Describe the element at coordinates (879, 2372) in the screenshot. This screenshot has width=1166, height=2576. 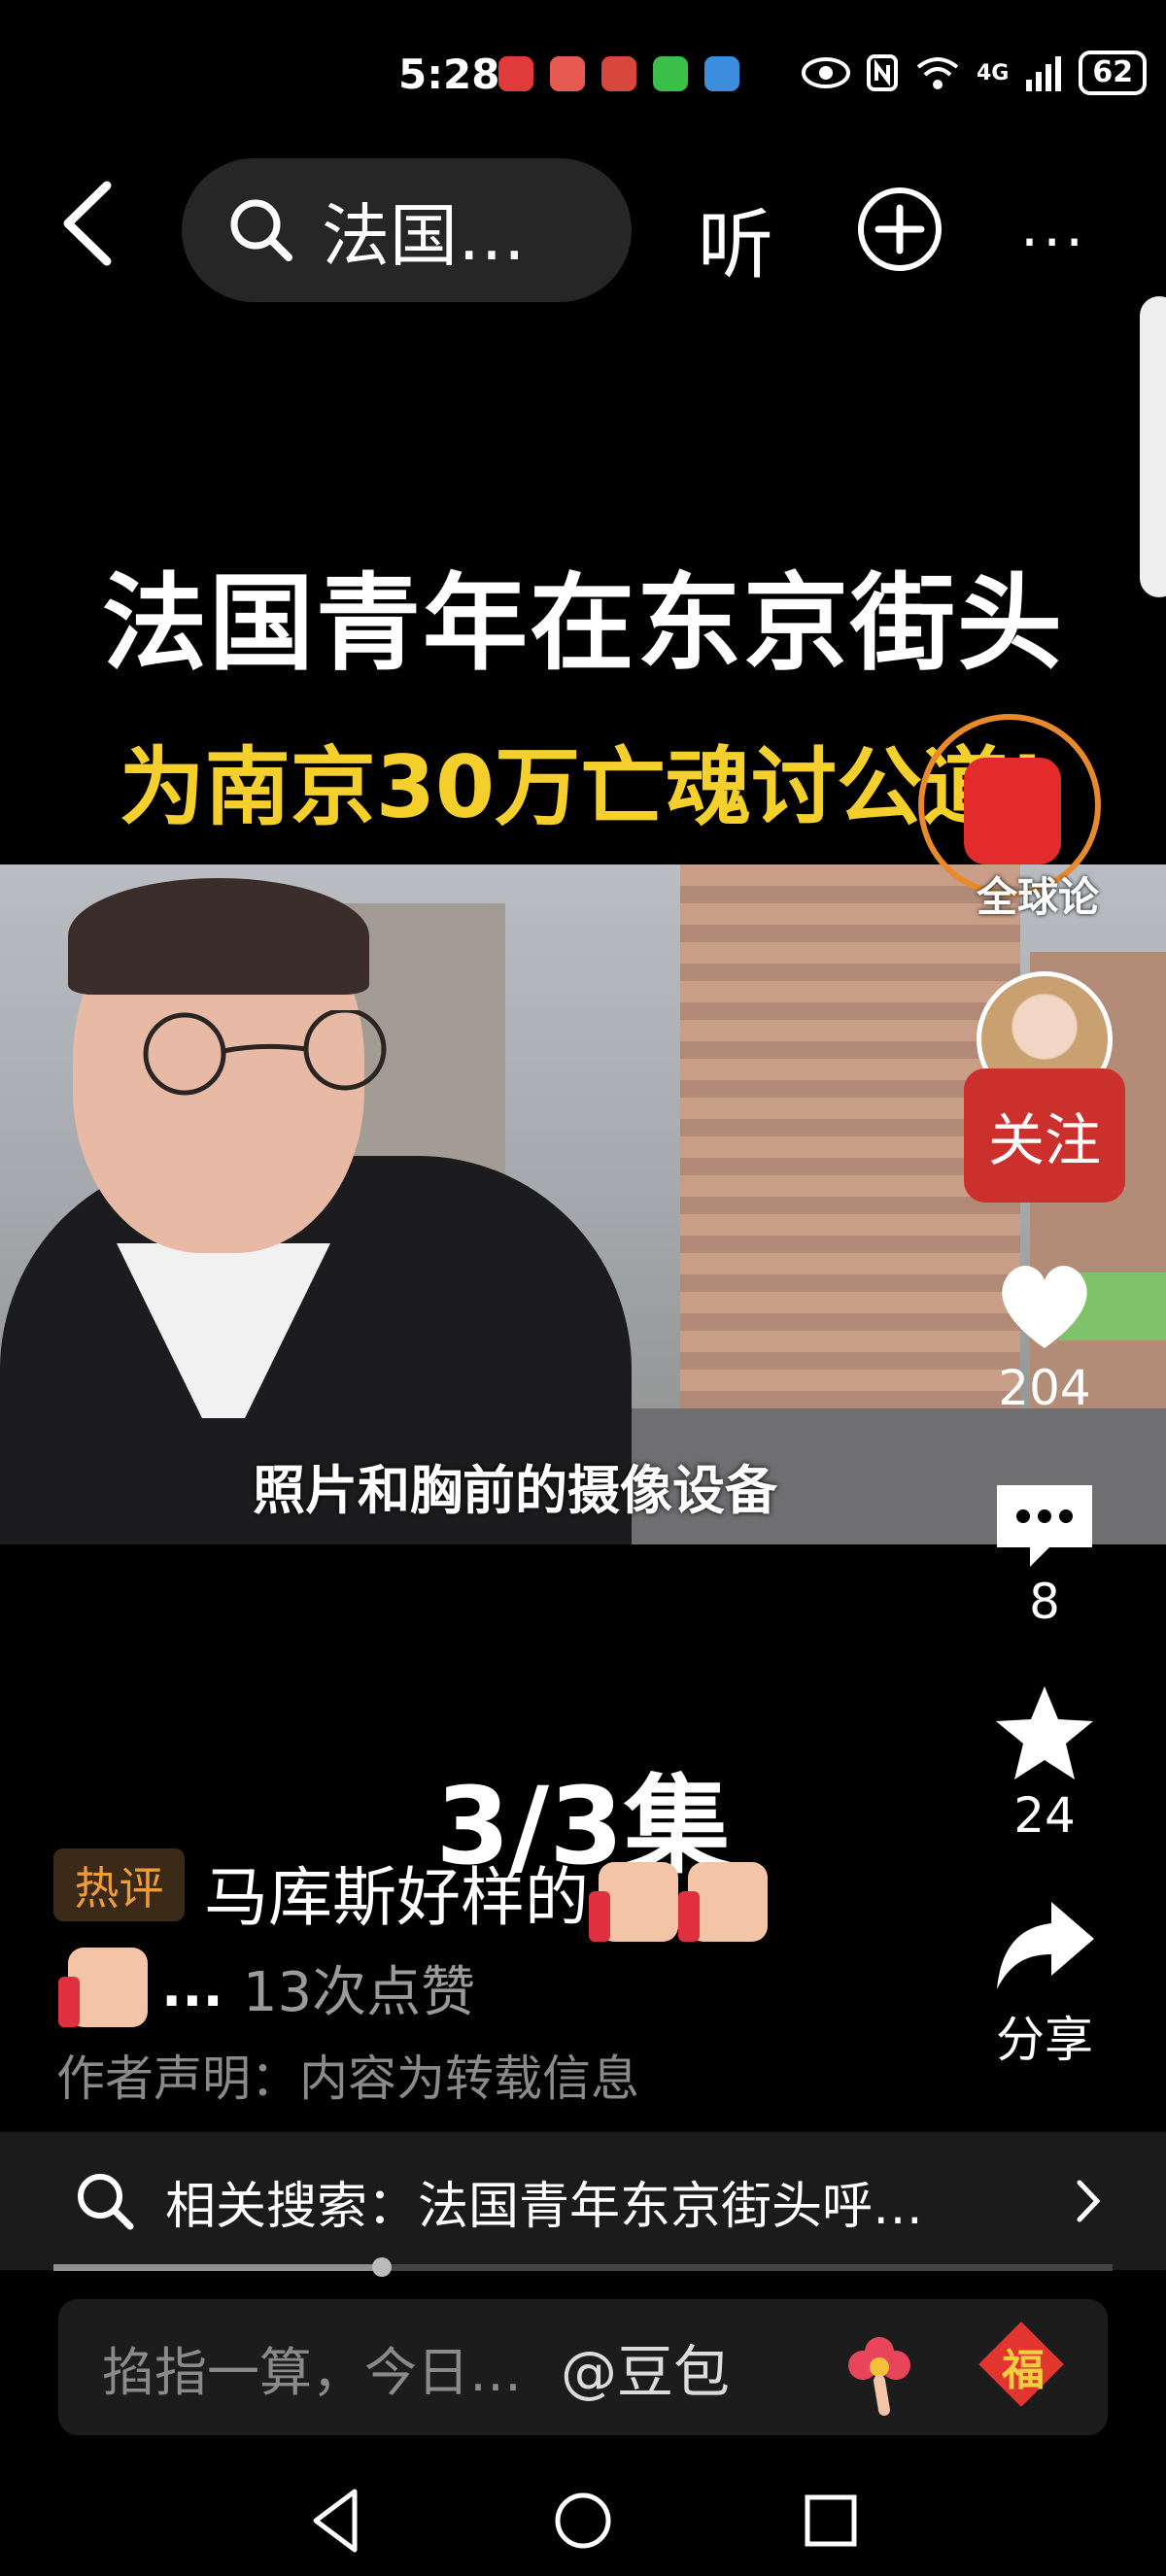
I see `flower-icon` at that location.